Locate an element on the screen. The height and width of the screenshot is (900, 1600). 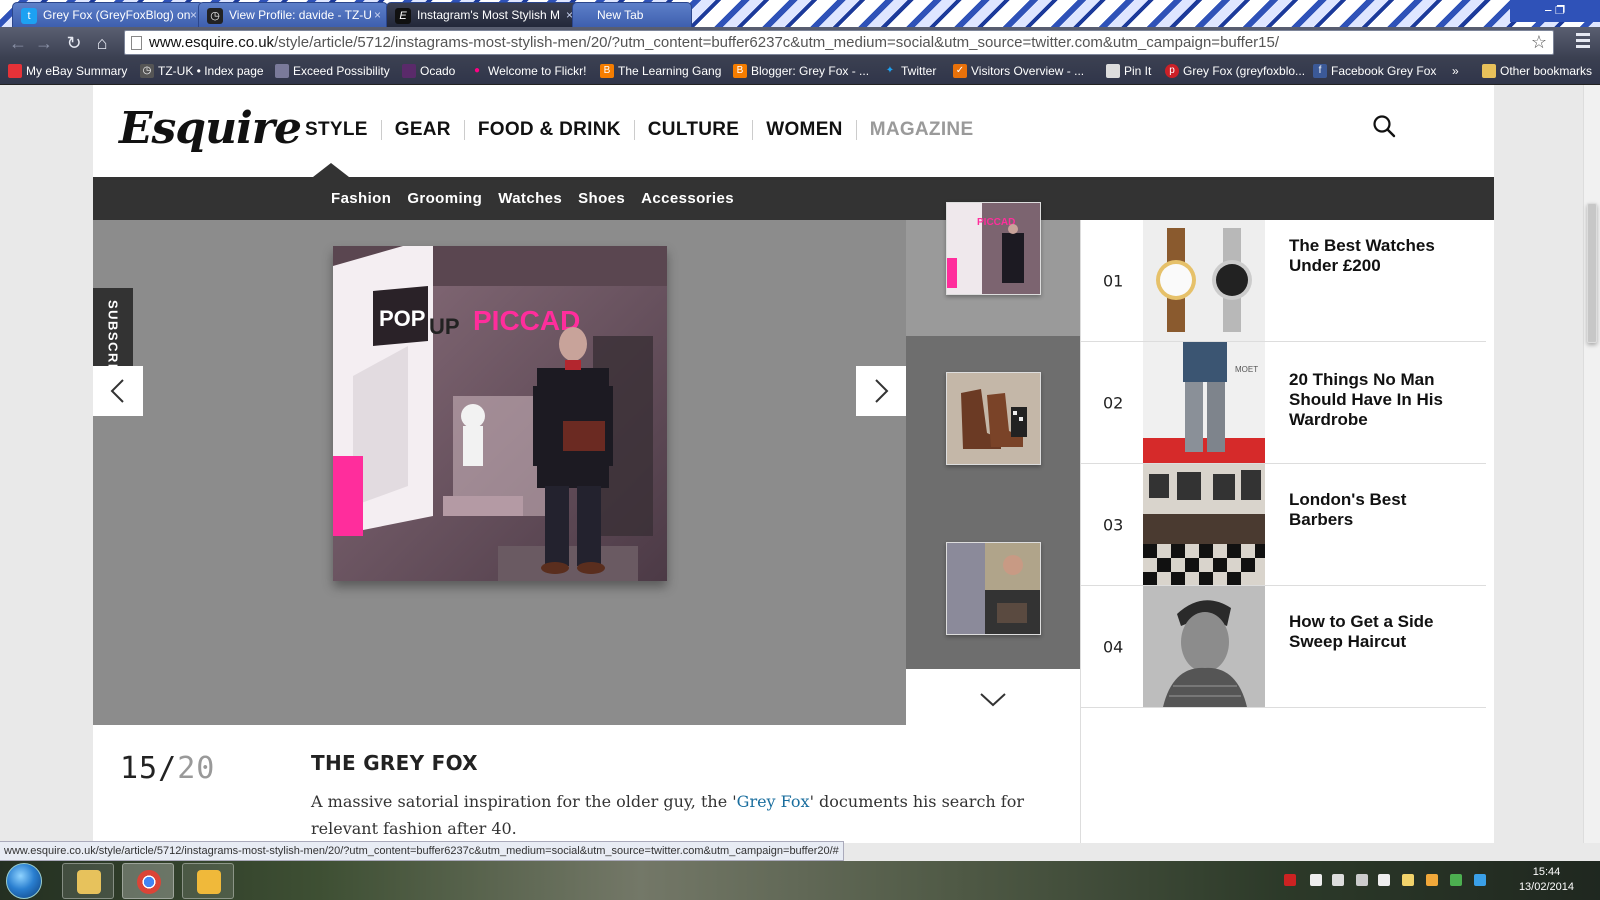
start-button is located at coordinates (24, 881).